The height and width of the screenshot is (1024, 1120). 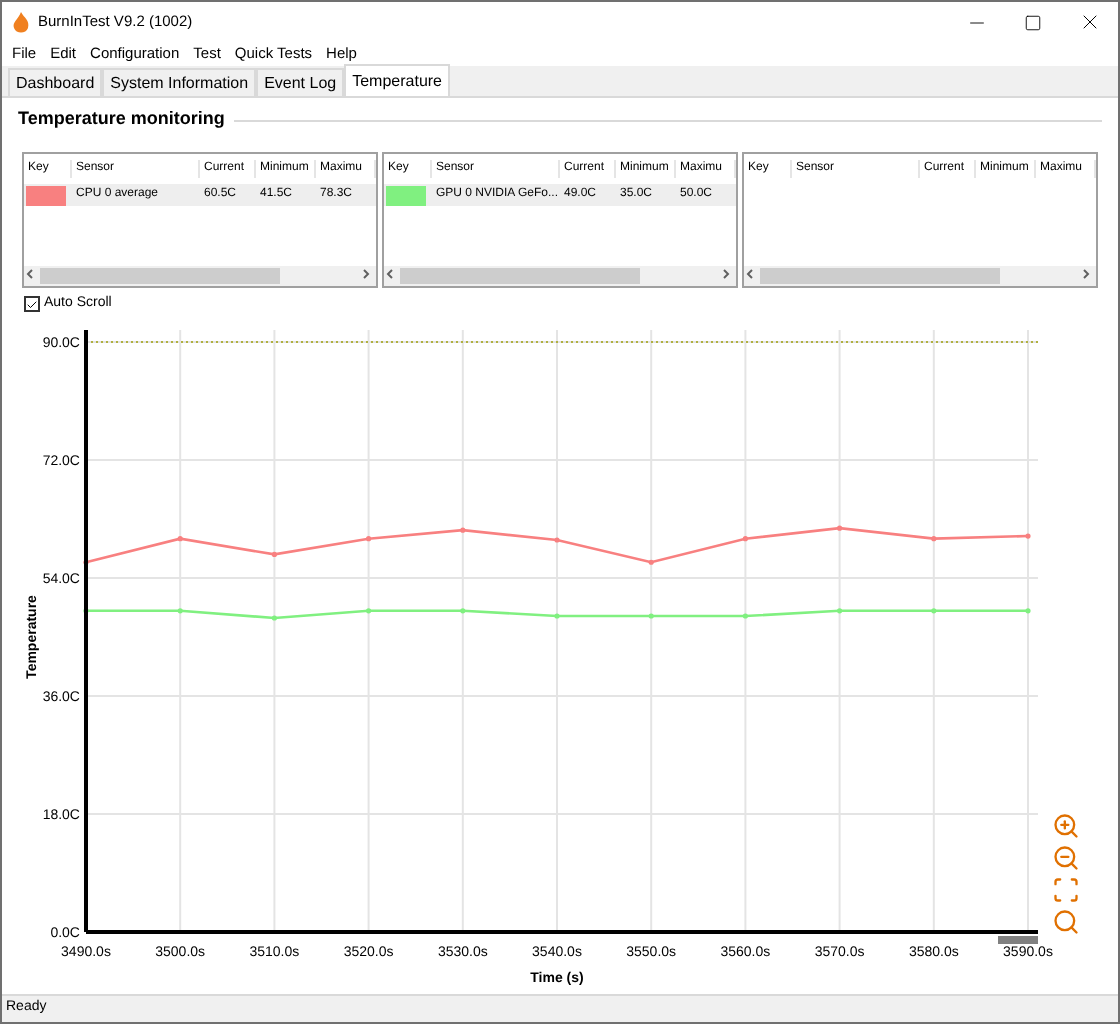 What do you see at coordinates (1066, 890) in the screenshot?
I see `zoom-fit-icon` at bounding box center [1066, 890].